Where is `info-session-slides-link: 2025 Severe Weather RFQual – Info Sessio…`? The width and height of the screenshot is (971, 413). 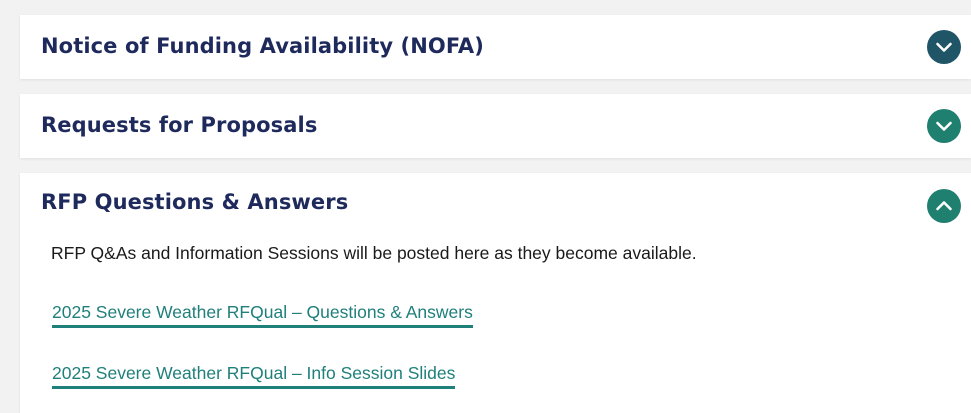 info-session-slides-link: 2025 Severe Weather RFQual – Info Sessio… is located at coordinates (254, 376).